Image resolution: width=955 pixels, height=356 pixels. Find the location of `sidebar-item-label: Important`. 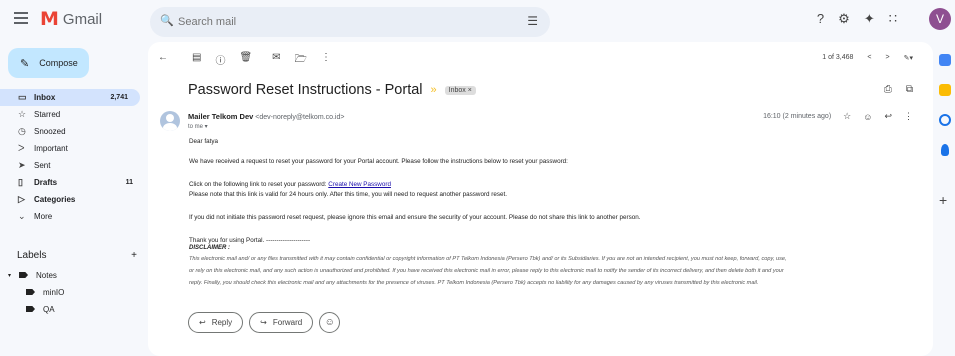

sidebar-item-label: Important is located at coordinates (51, 148).